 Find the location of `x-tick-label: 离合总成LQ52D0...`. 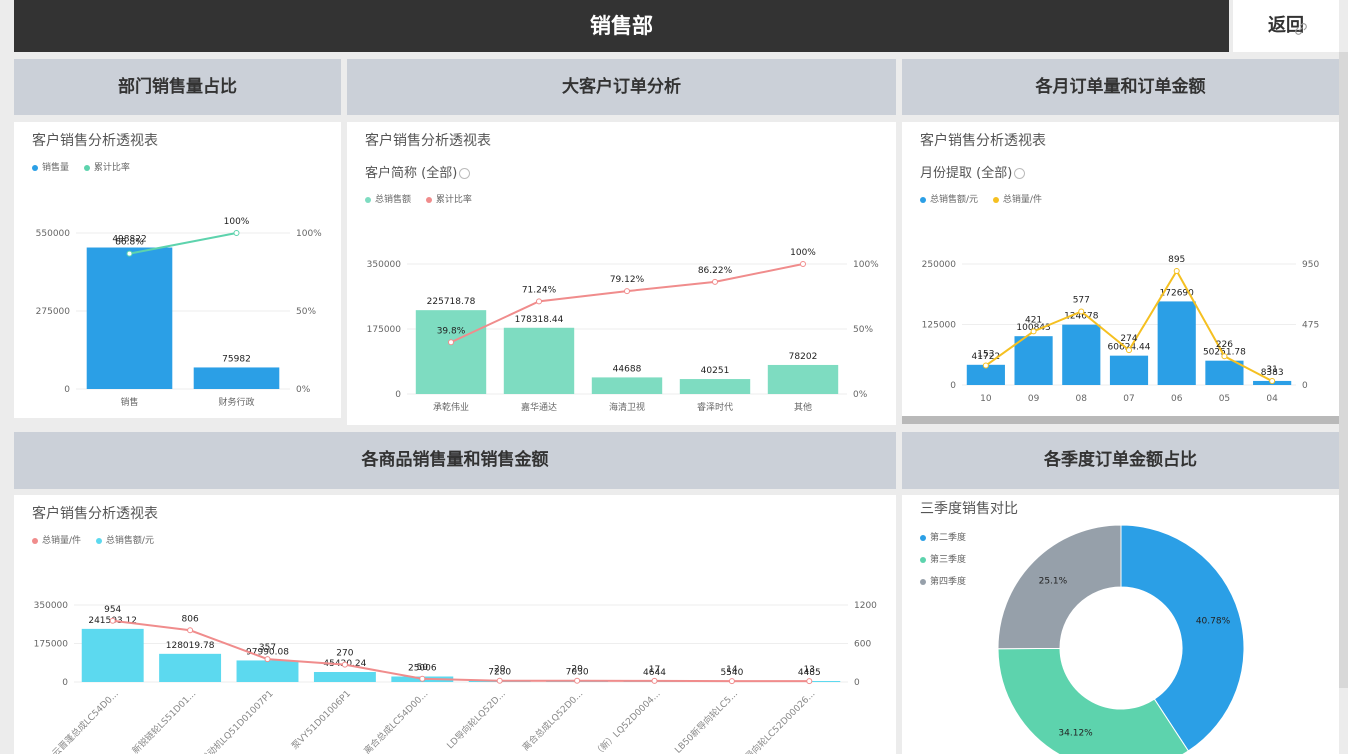

x-tick-label: 离合总成LQ52D0... is located at coordinates (553, 721).